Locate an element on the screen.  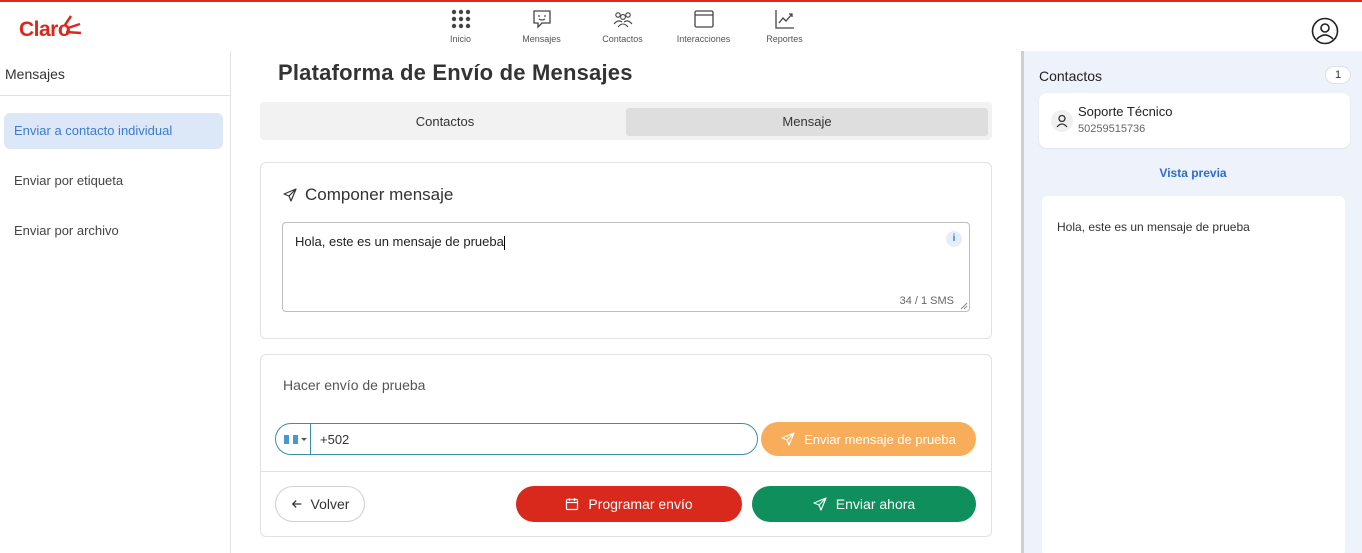
guatemala-flag-icon is located at coordinates (291, 439).